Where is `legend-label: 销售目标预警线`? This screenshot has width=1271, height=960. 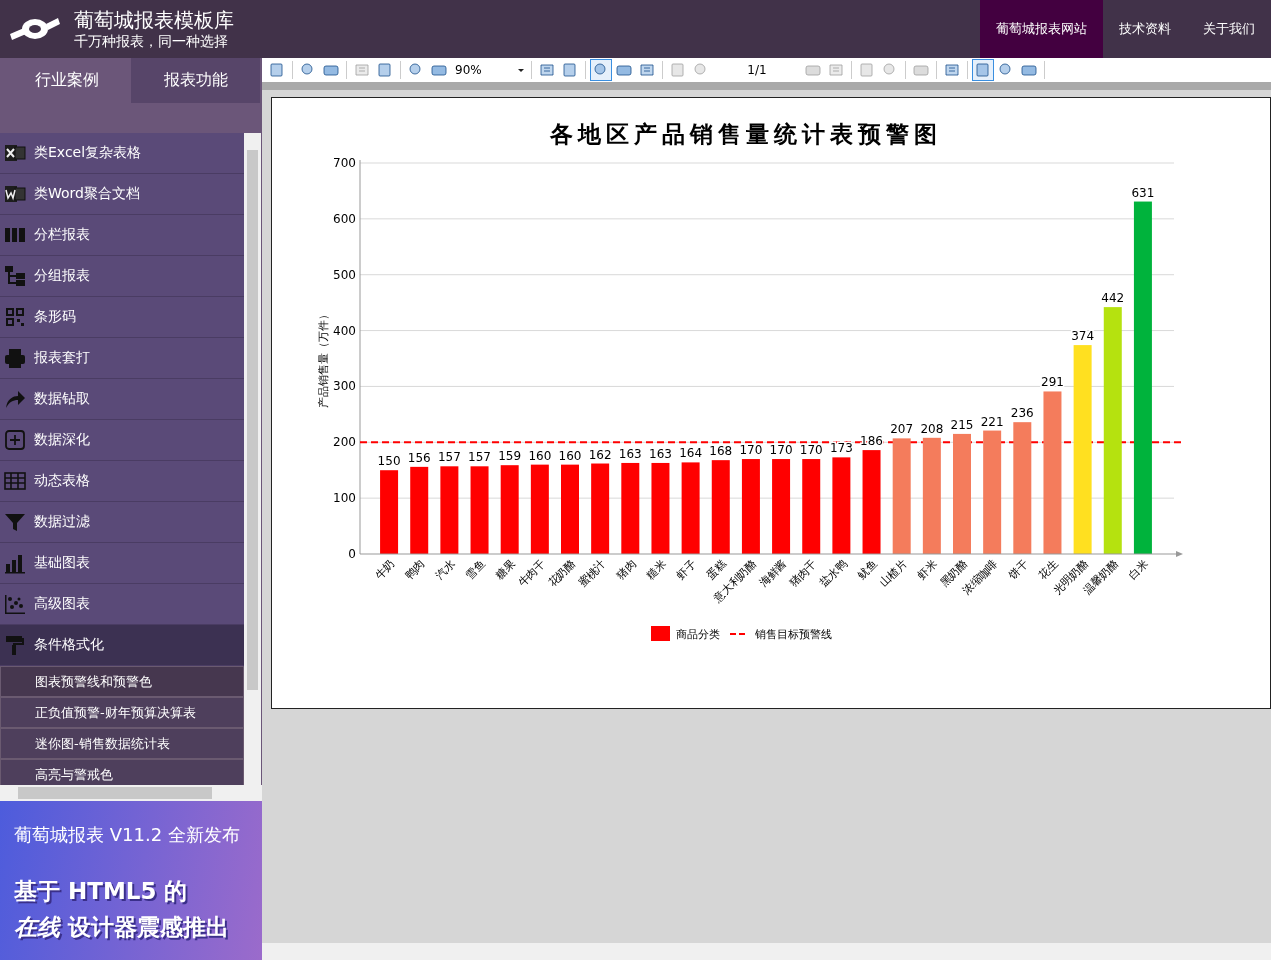
legend-label: 销售目标预警线 is located at coordinates (793, 634).